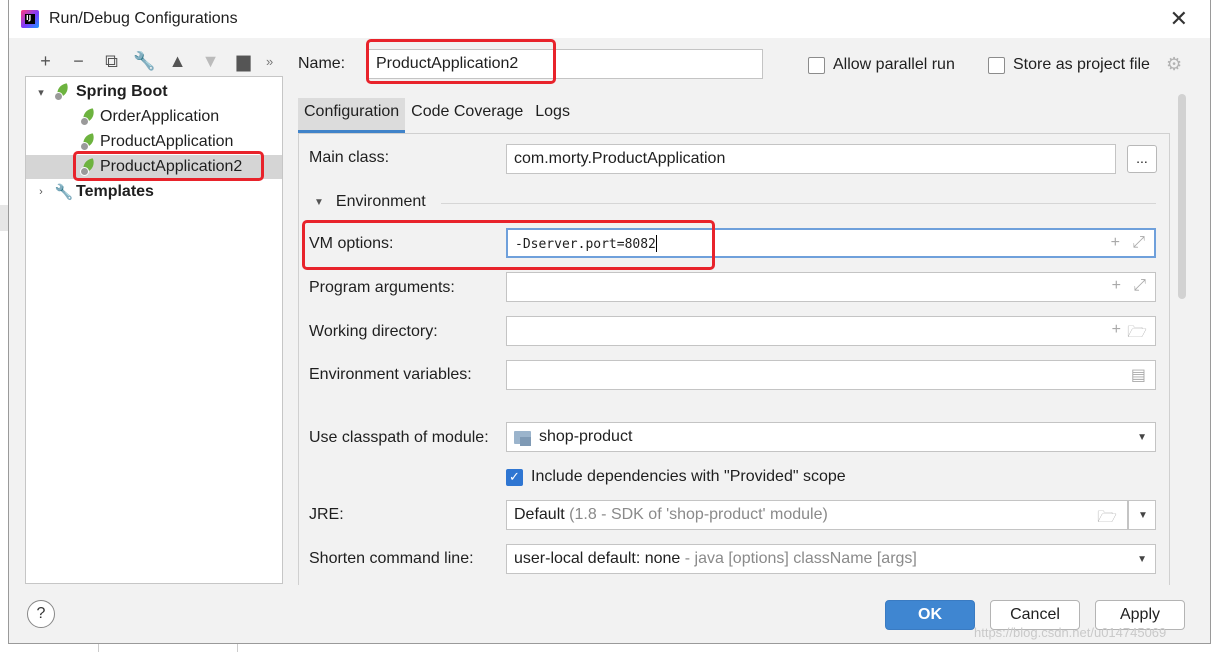  Describe the element at coordinates (111, 61) in the screenshot. I see `copy-icon: ⧉` at that location.